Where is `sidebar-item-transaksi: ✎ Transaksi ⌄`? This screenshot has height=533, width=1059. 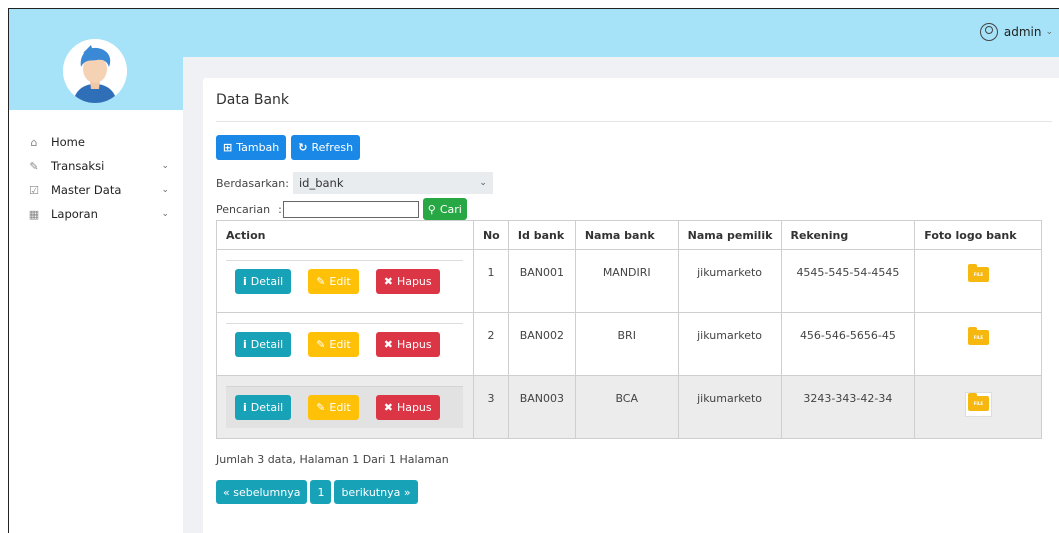
sidebar-item-transaksi: ✎ Transaksi ⌄ is located at coordinates (96, 166).